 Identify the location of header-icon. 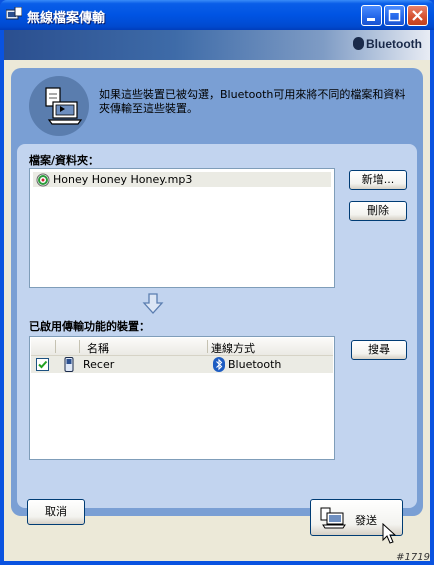
(59, 106).